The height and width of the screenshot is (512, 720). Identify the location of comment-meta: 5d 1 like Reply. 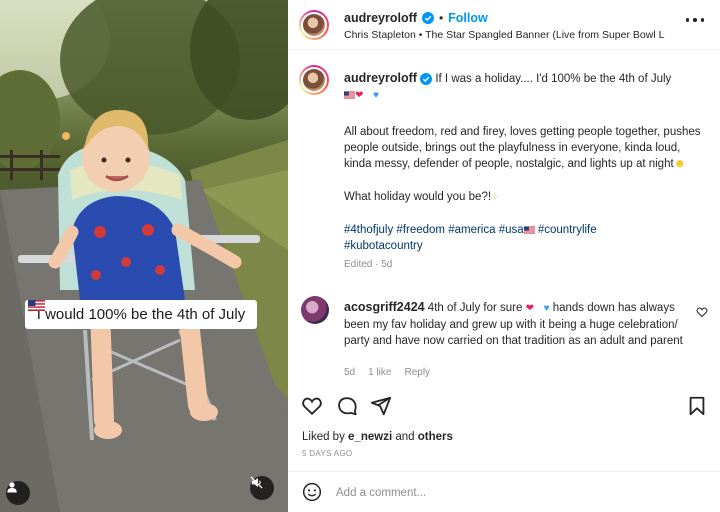
(387, 372).